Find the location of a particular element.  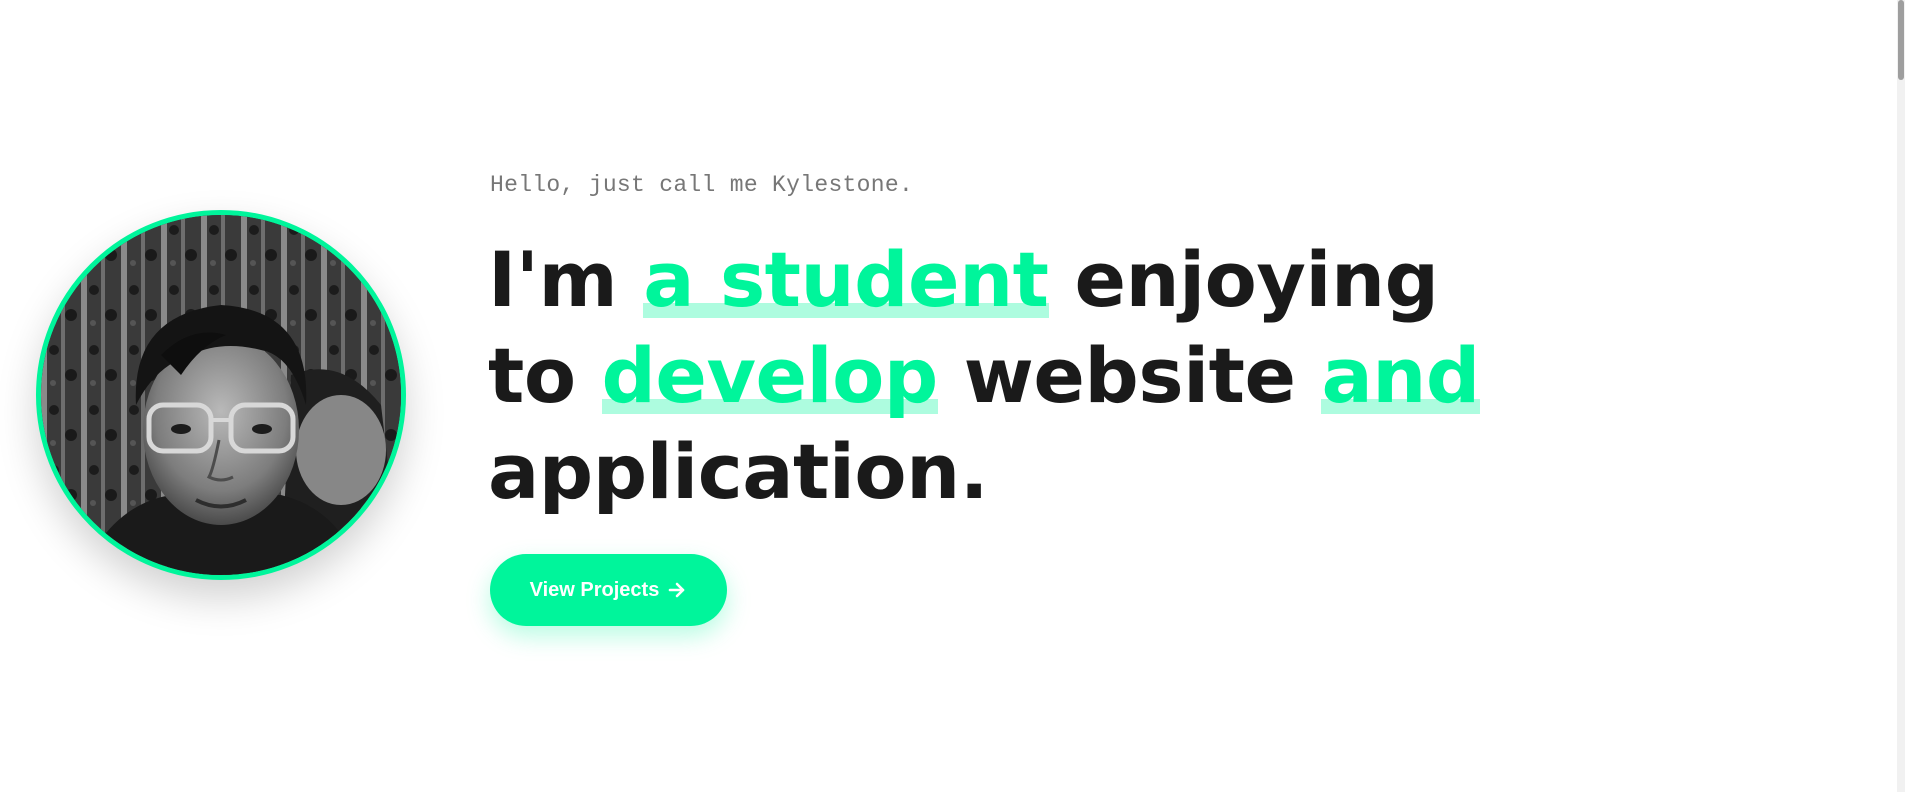

headline-part-1: I'm is located at coordinates (566, 279).